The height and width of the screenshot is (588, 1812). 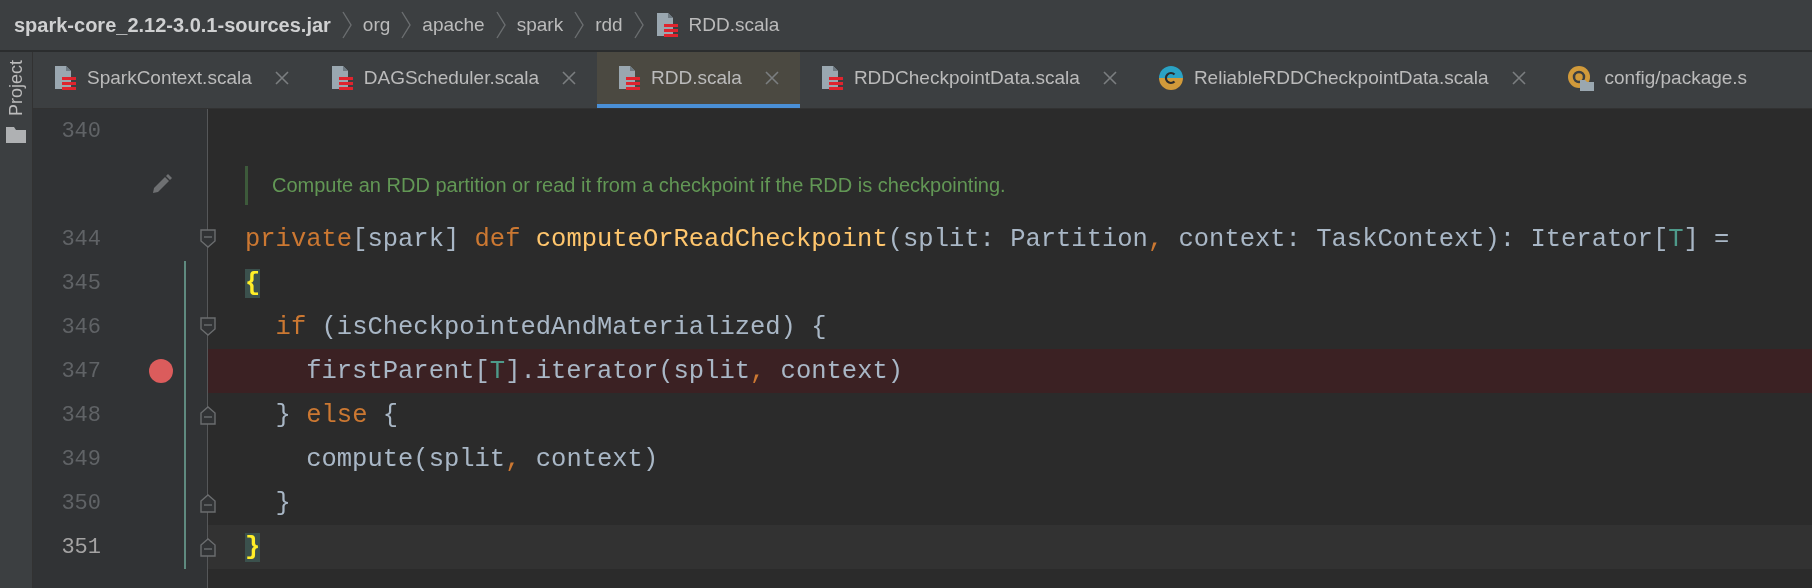 What do you see at coordinates (453, 25) in the screenshot?
I see `breadcrumb-item: apache` at bounding box center [453, 25].